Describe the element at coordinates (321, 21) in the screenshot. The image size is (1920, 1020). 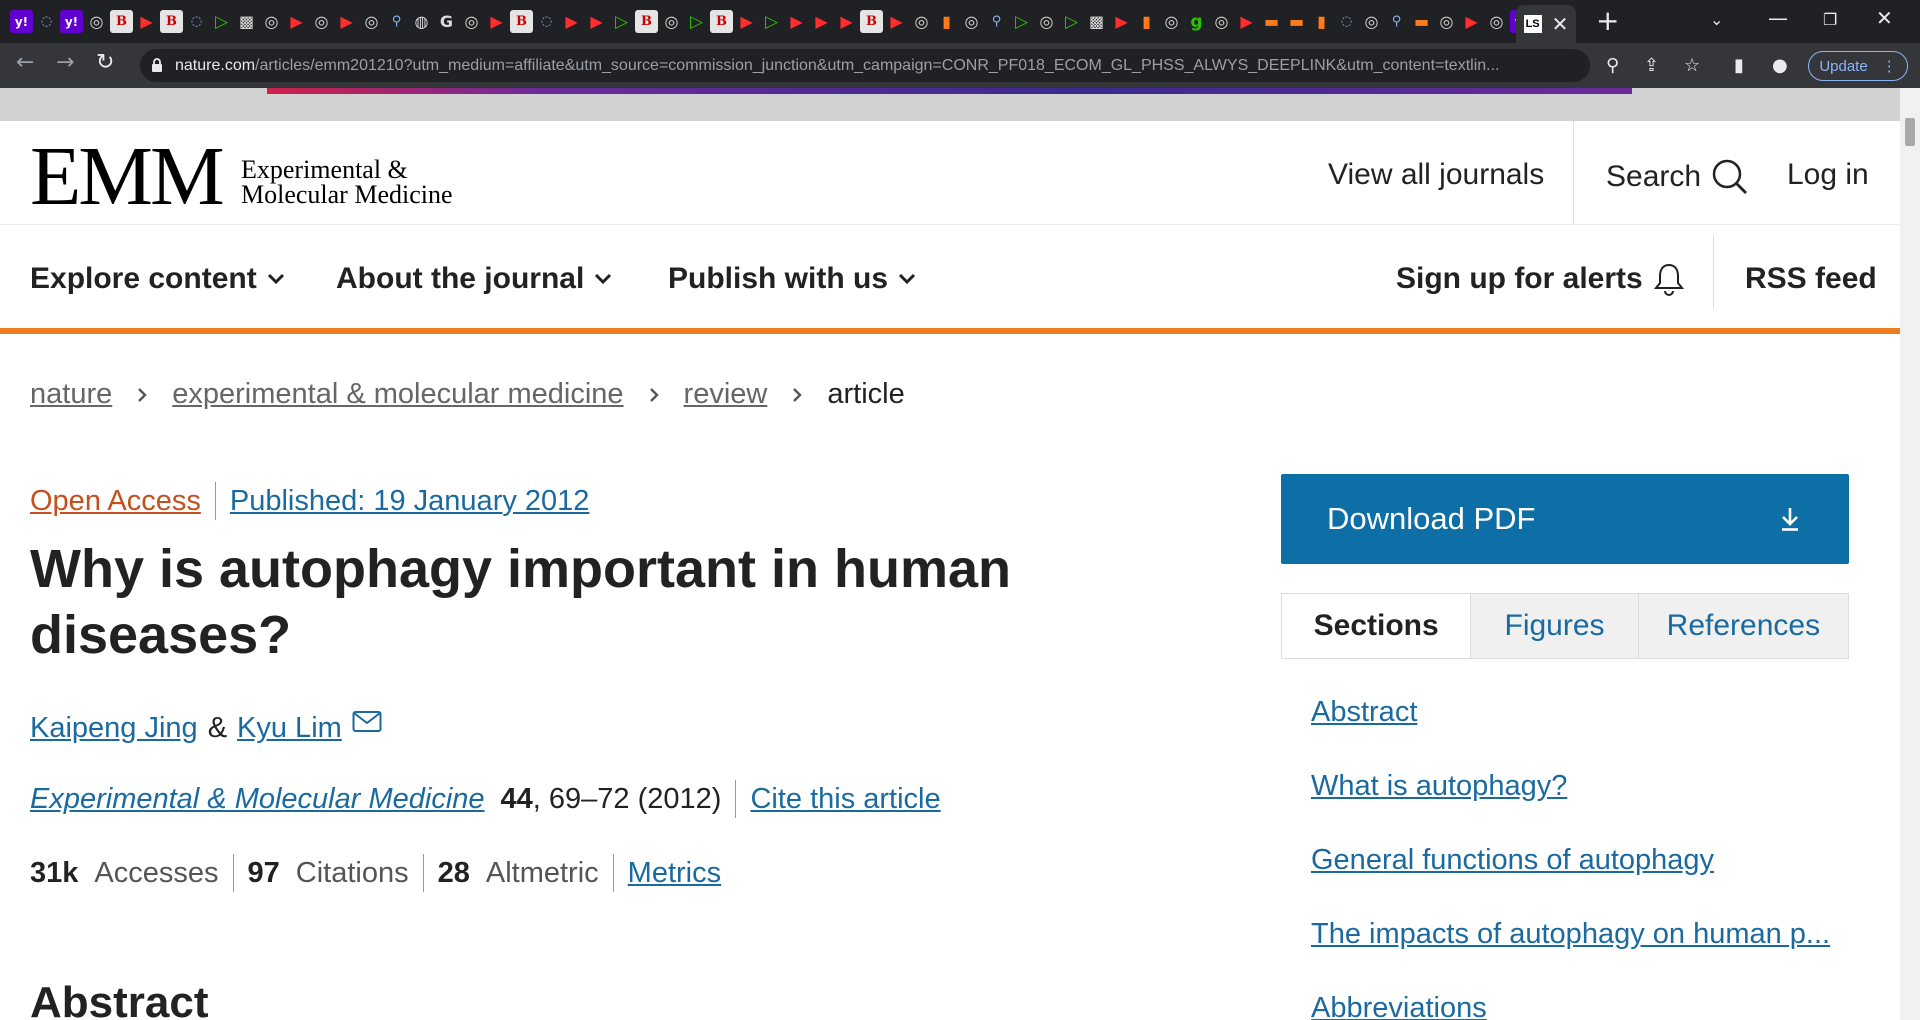
I see `tab-favicon-12: ◎` at that location.